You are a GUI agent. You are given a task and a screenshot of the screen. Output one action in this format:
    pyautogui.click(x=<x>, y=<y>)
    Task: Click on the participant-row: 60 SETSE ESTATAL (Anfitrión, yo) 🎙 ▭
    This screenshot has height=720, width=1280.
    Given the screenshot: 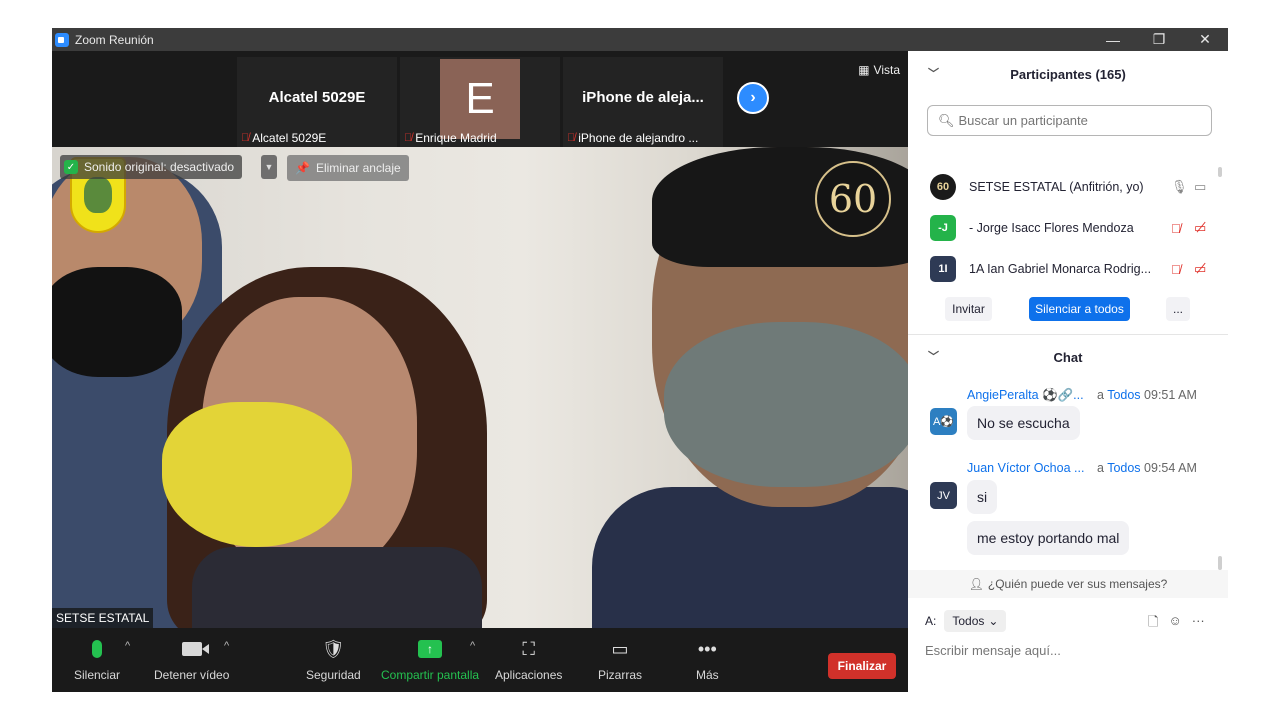 What is the action you would take?
    pyautogui.click(x=1068, y=187)
    